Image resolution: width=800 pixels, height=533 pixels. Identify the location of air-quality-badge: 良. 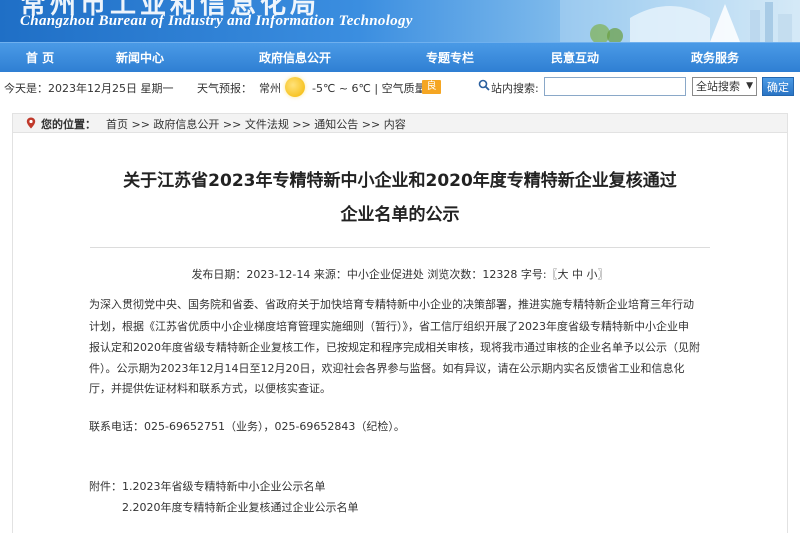
(431, 87).